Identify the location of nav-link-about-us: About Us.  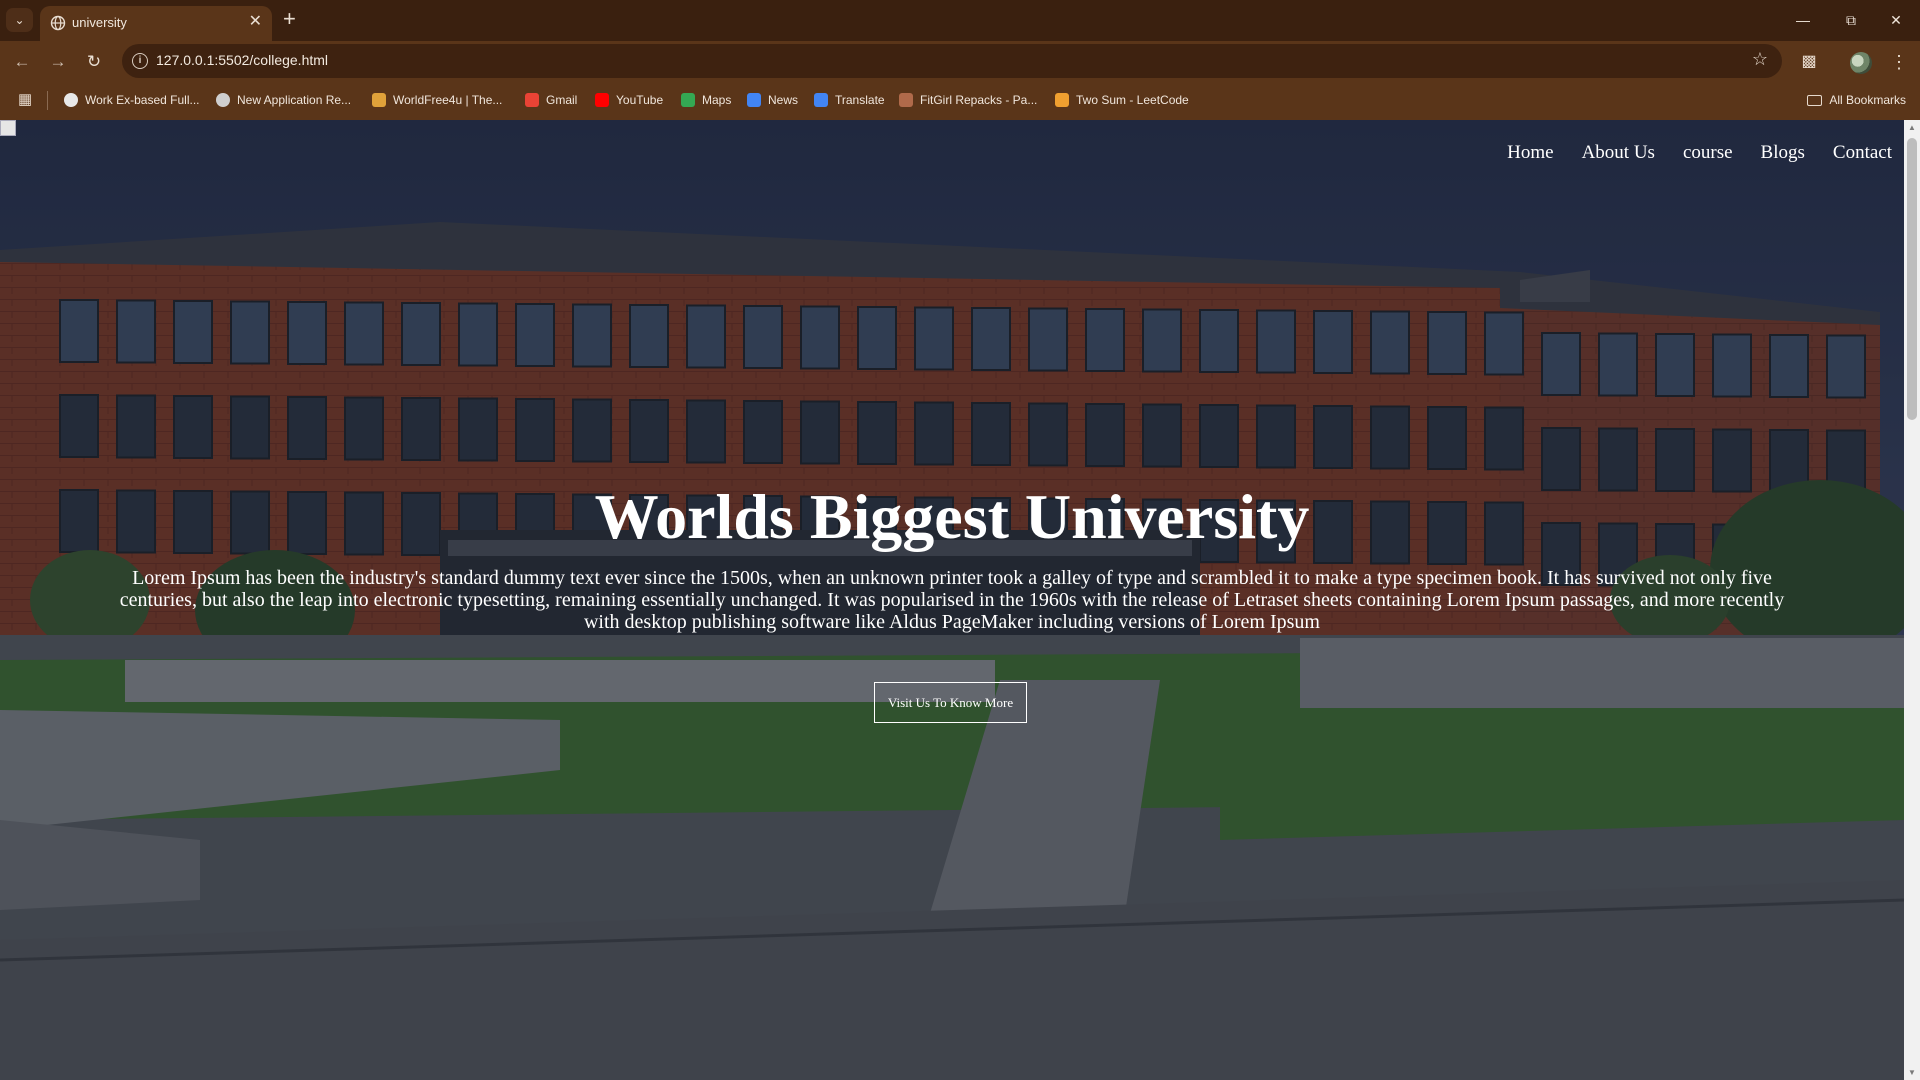
(1618, 153).